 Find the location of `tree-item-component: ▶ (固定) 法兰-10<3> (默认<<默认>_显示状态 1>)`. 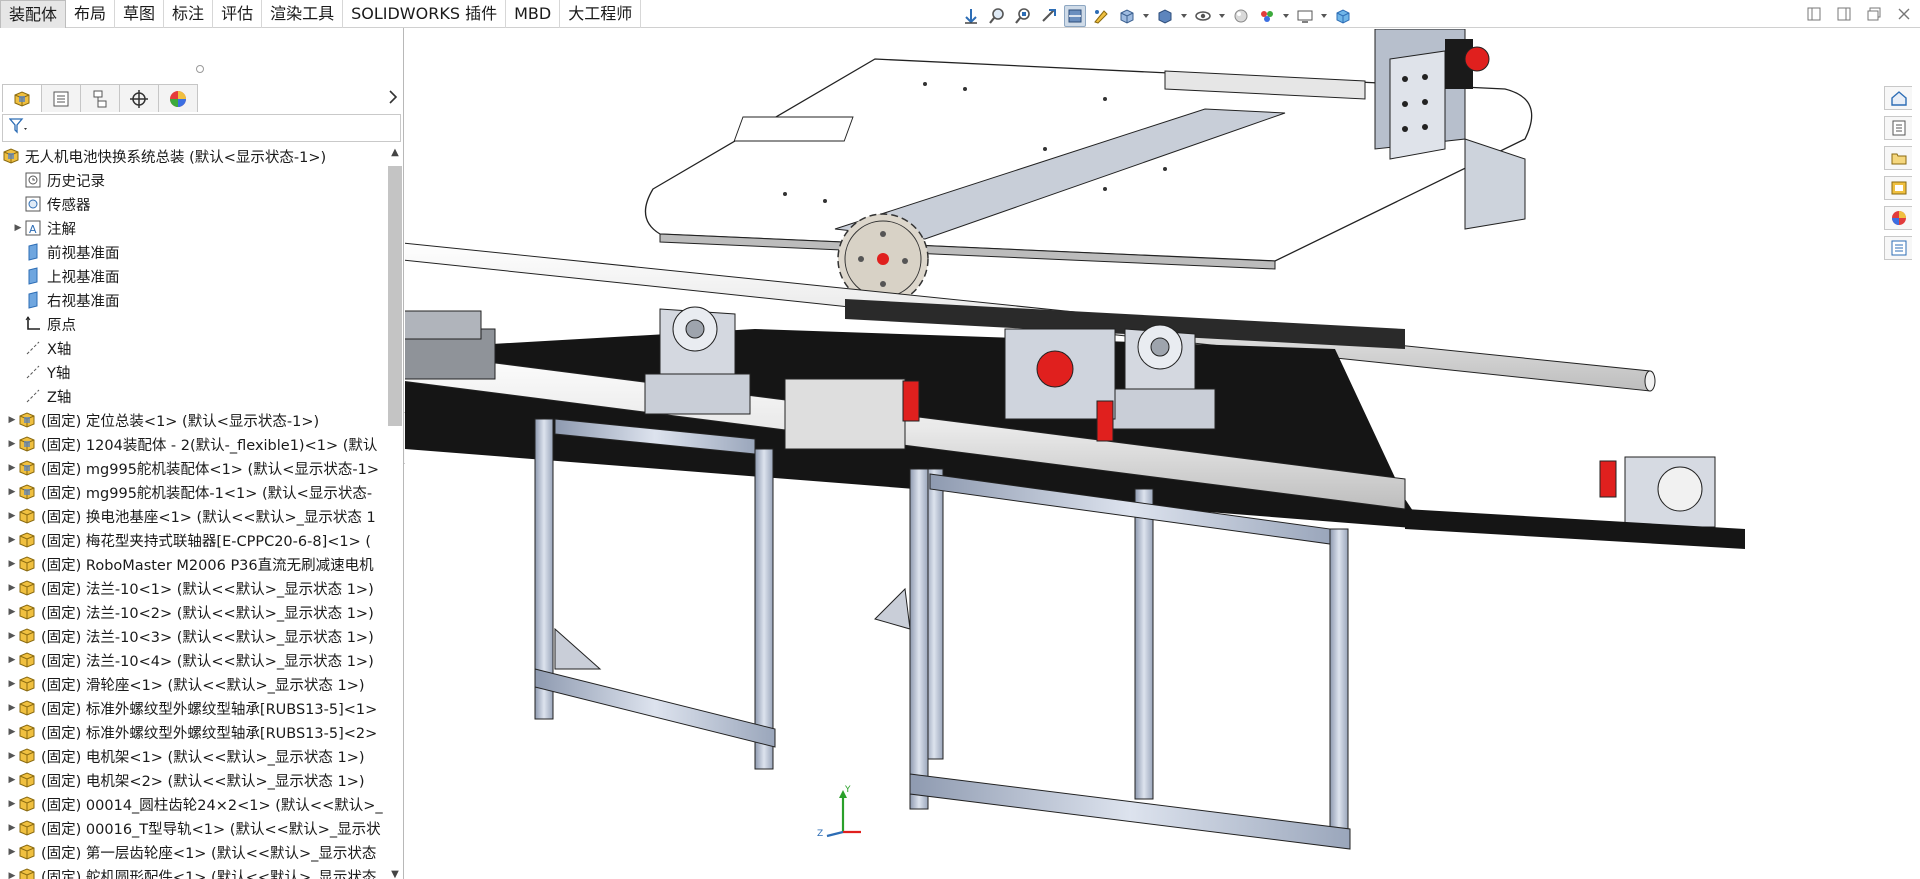

tree-item-component: ▶ (固定) 法兰-10<3> (默认<<默认>_显示状态 1>) is located at coordinates (192, 636).